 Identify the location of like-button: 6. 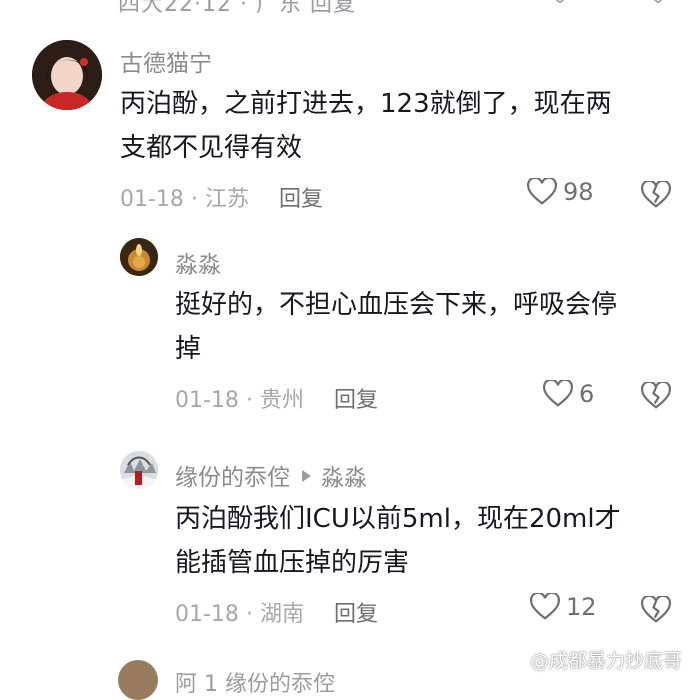
(568, 394).